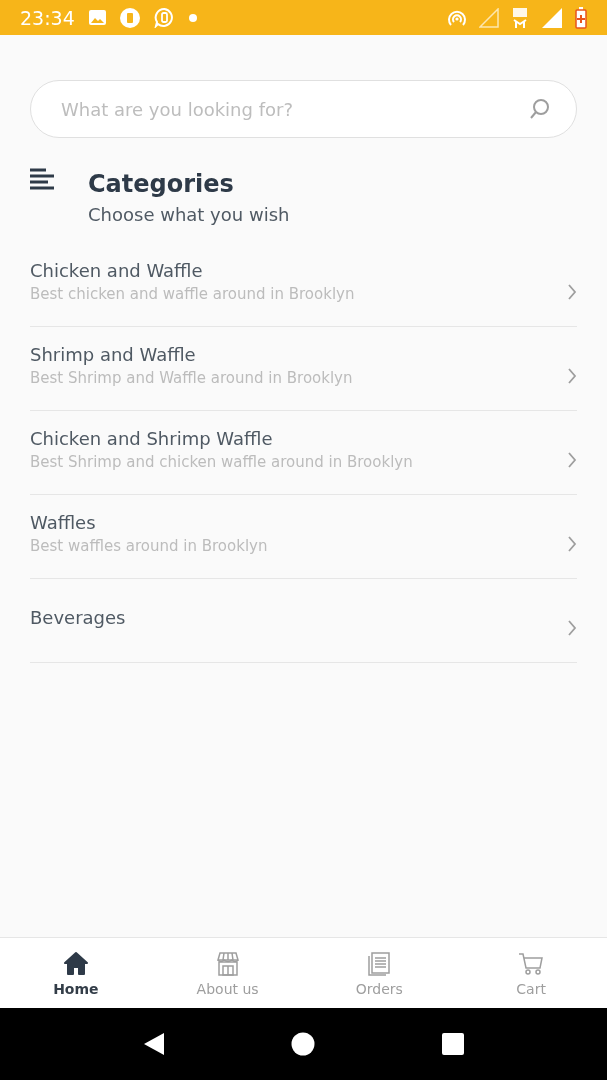  I want to click on category-description: Best waffles around in Brooklyn, so click(149, 546).